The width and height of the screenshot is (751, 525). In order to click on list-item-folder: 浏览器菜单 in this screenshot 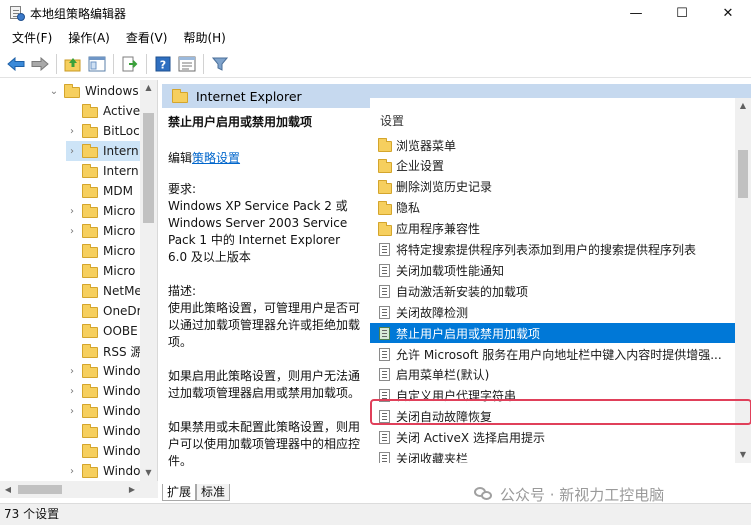, I will do `click(552, 145)`.